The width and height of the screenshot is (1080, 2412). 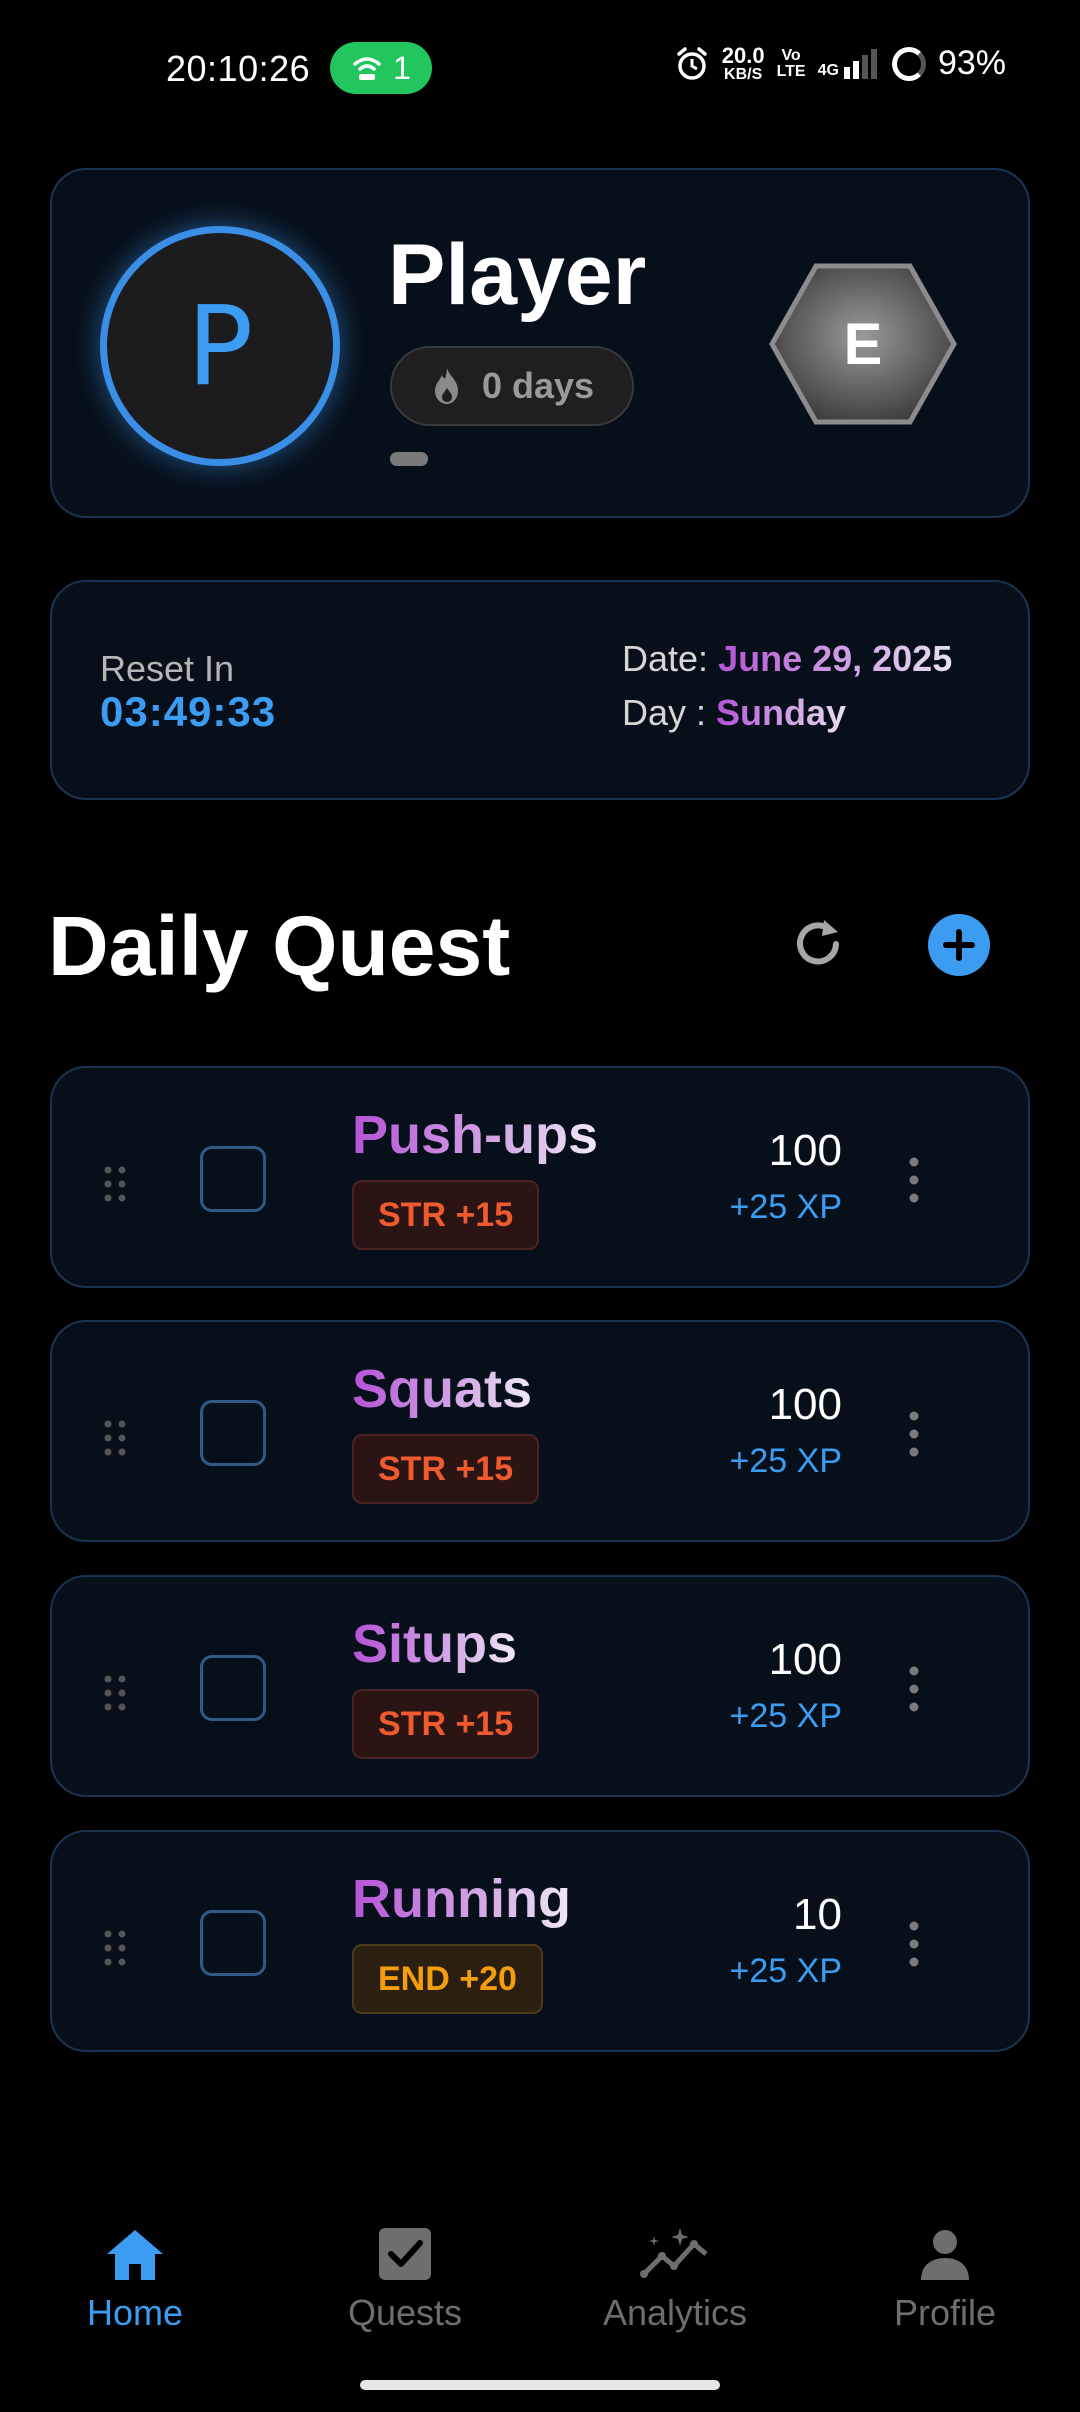 What do you see at coordinates (540, 343) in the screenshot?
I see `player-card: P Player 0 days E` at bounding box center [540, 343].